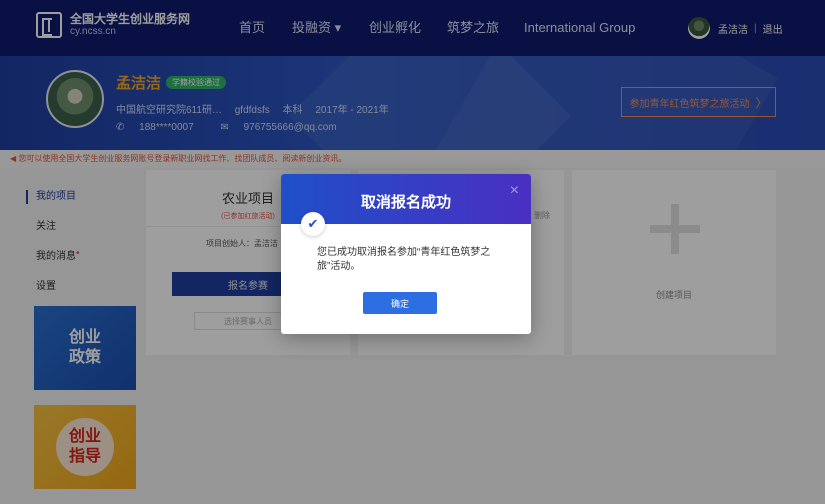  What do you see at coordinates (405, 202) in the screenshot?
I see `dialog-title: 取消报名成功` at bounding box center [405, 202].